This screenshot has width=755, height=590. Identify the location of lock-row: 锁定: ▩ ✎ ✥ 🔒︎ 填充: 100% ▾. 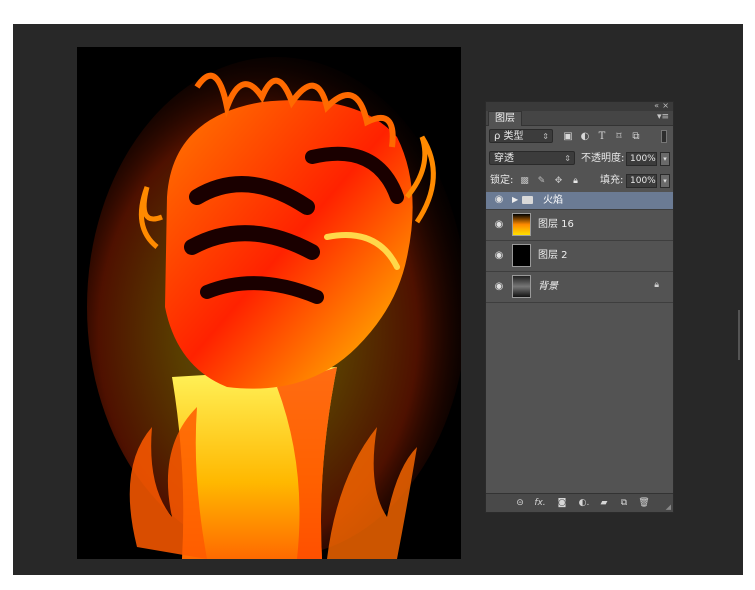
(579, 181).